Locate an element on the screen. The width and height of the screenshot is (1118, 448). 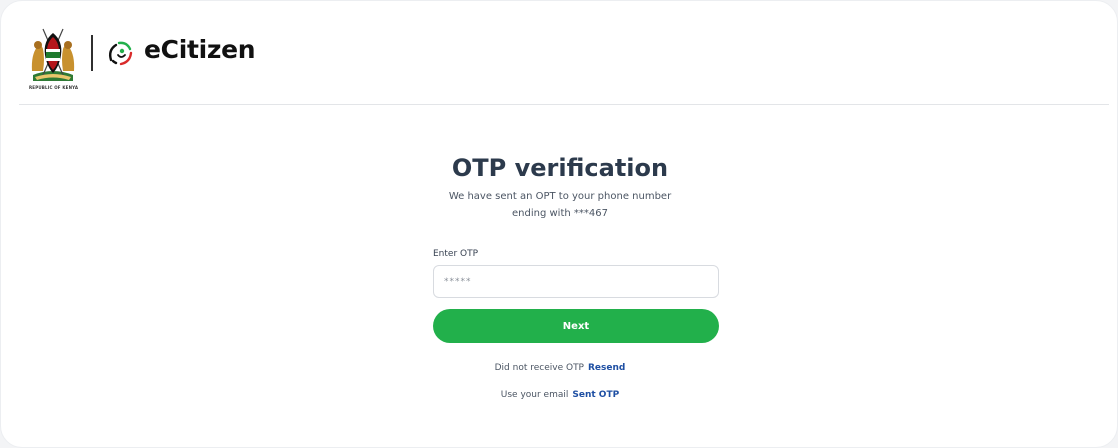
resend-prompt: Did not receive OTP is located at coordinates (539, 368).